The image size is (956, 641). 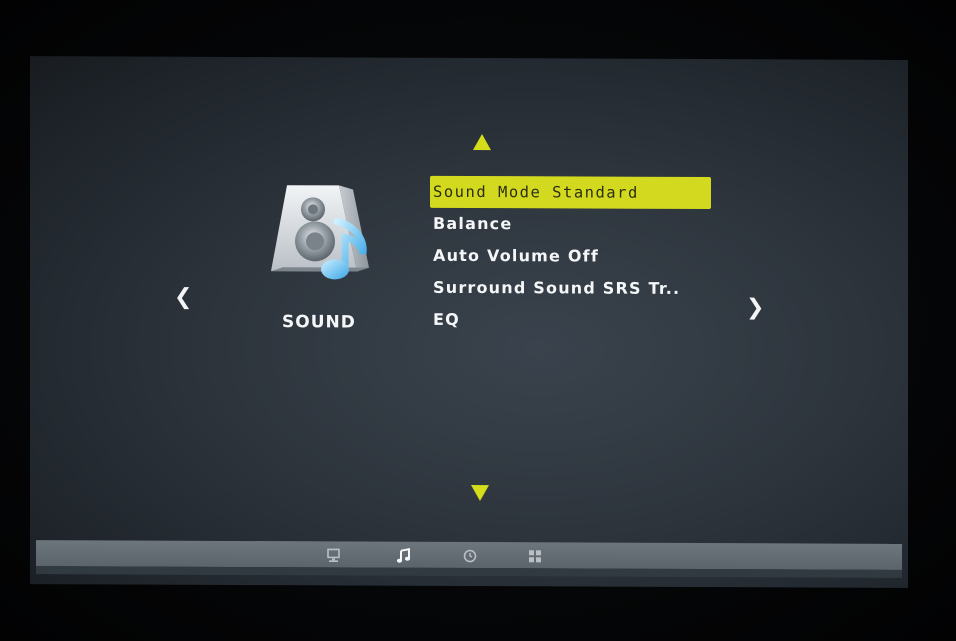 What do you see at coordinates (575, 288) in the screenshot?
I see `menu-item-surround-sound: Surround Sound SRS Tr..` at bounding box center [575, 288].